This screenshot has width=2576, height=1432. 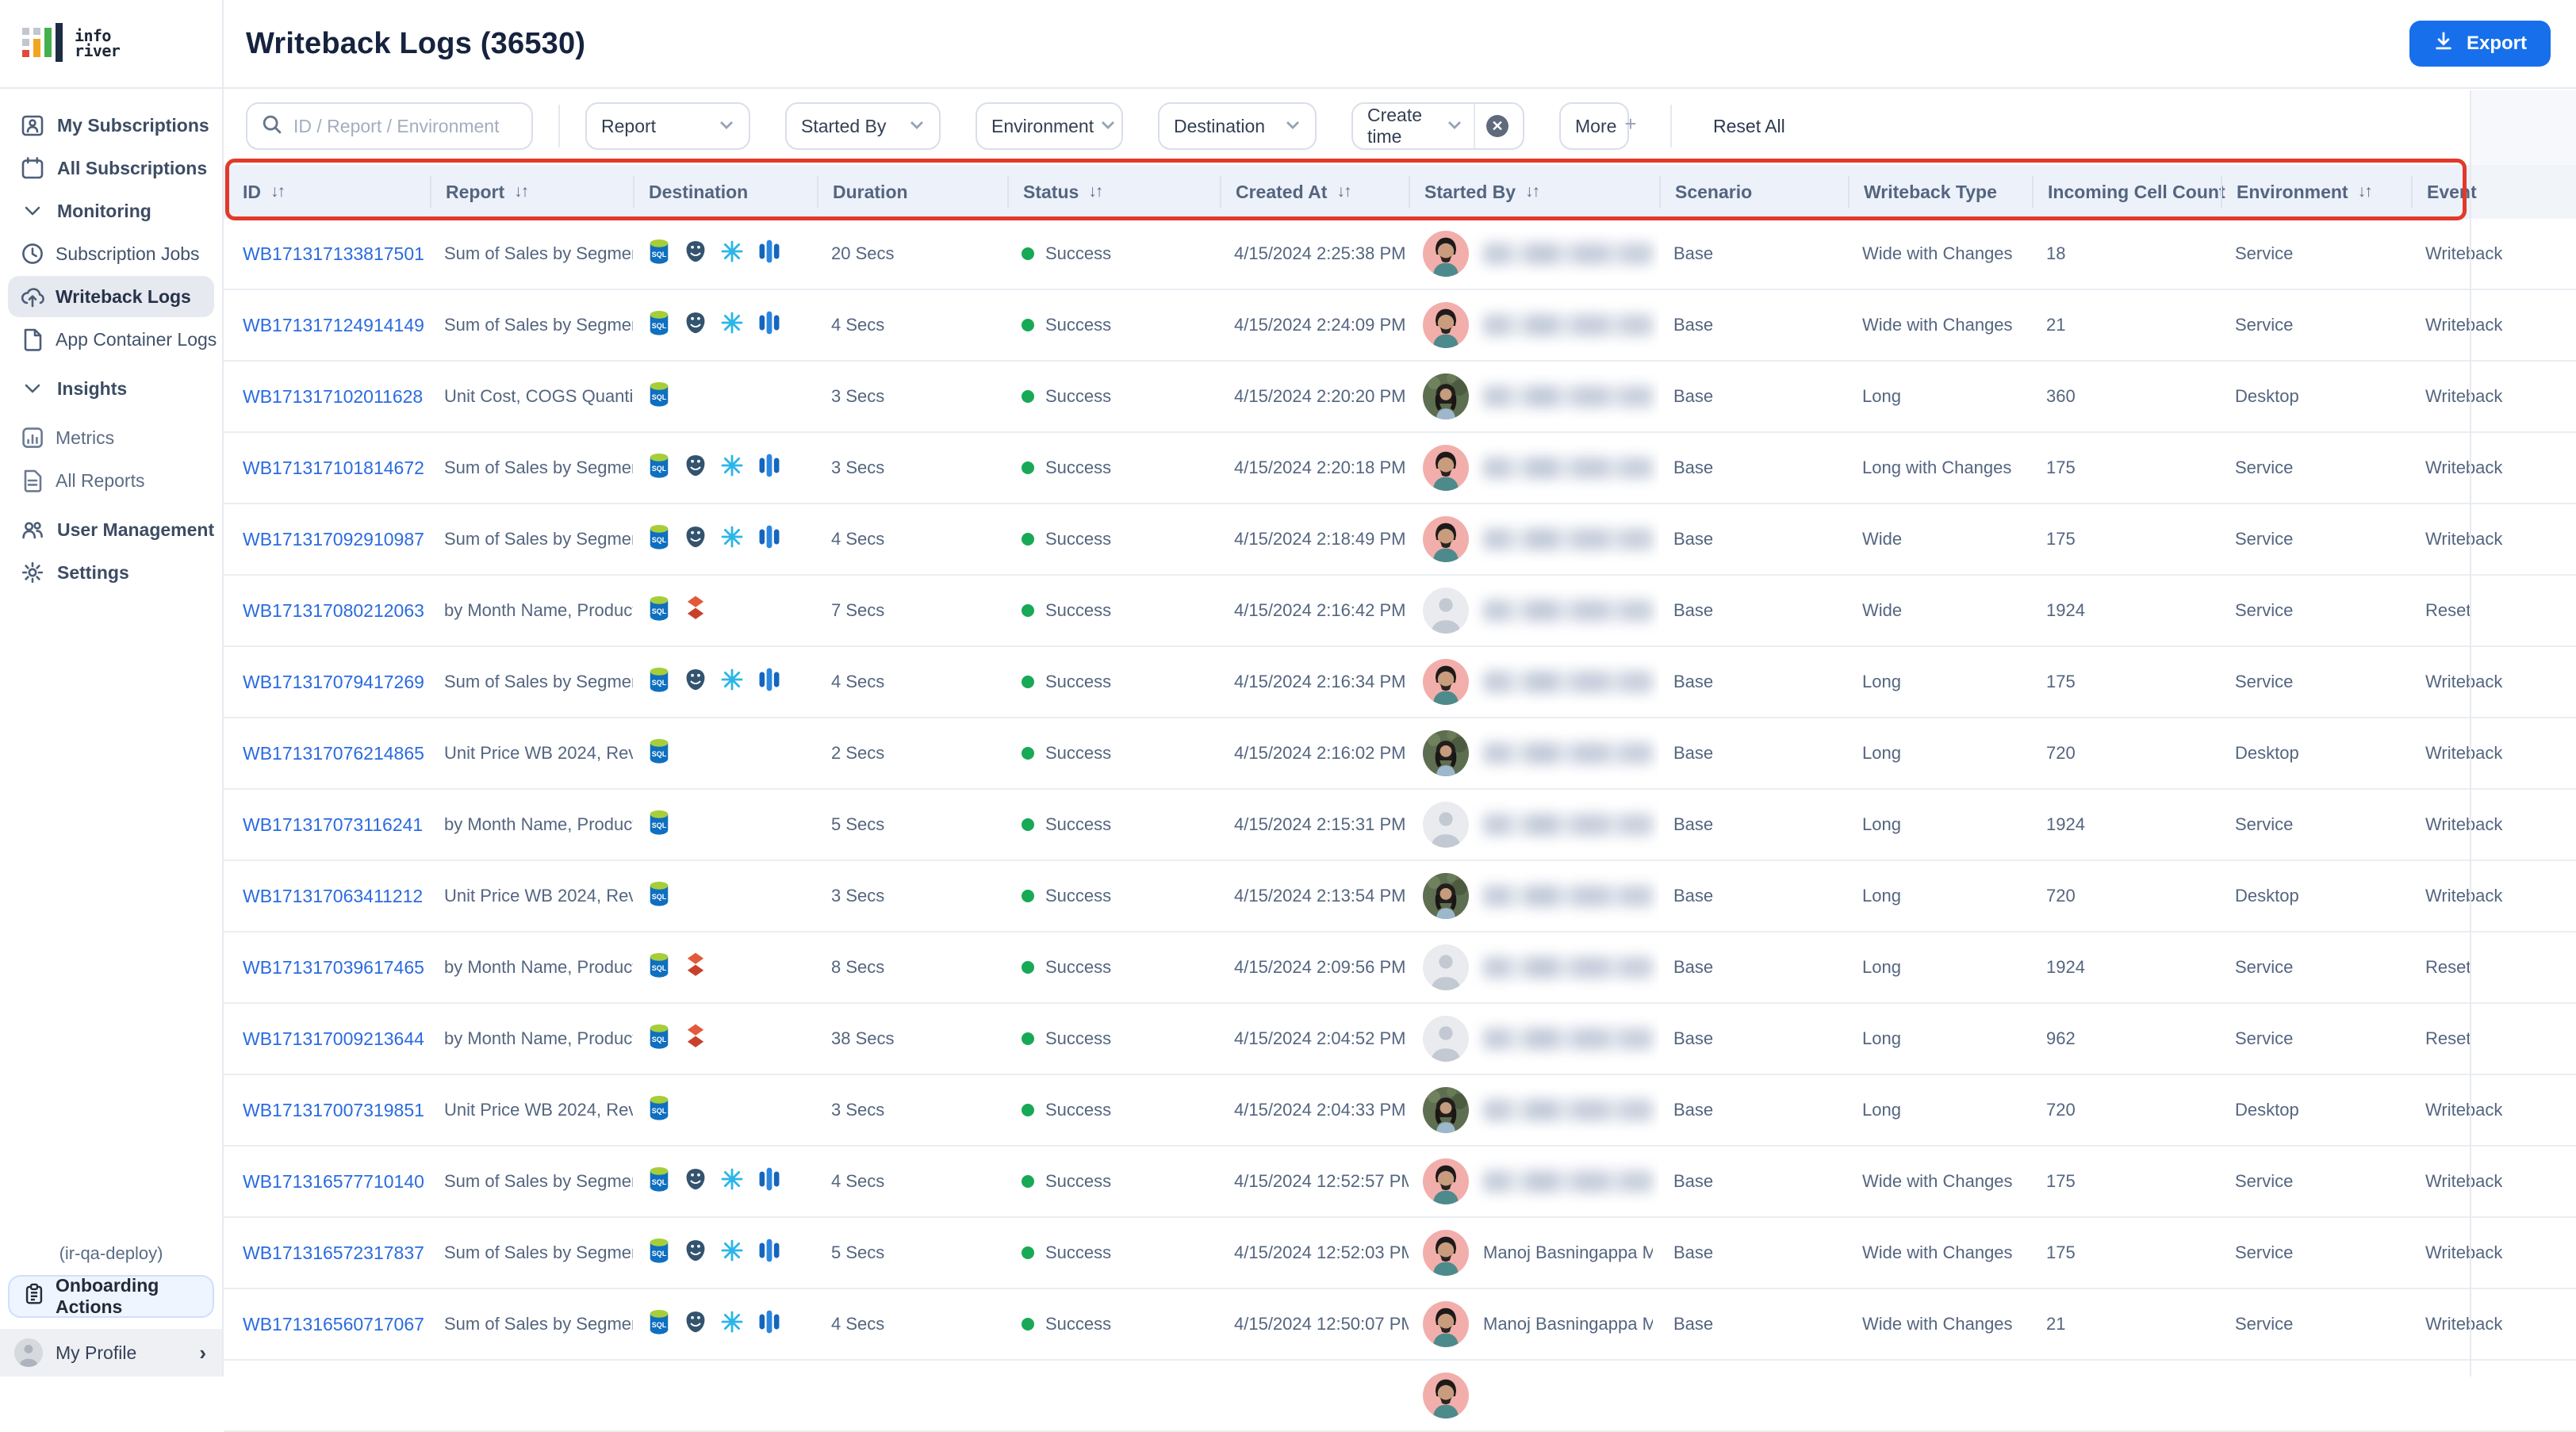 I want to click on column-header-status: Status ↓↑, so click(x=1113, y=192).